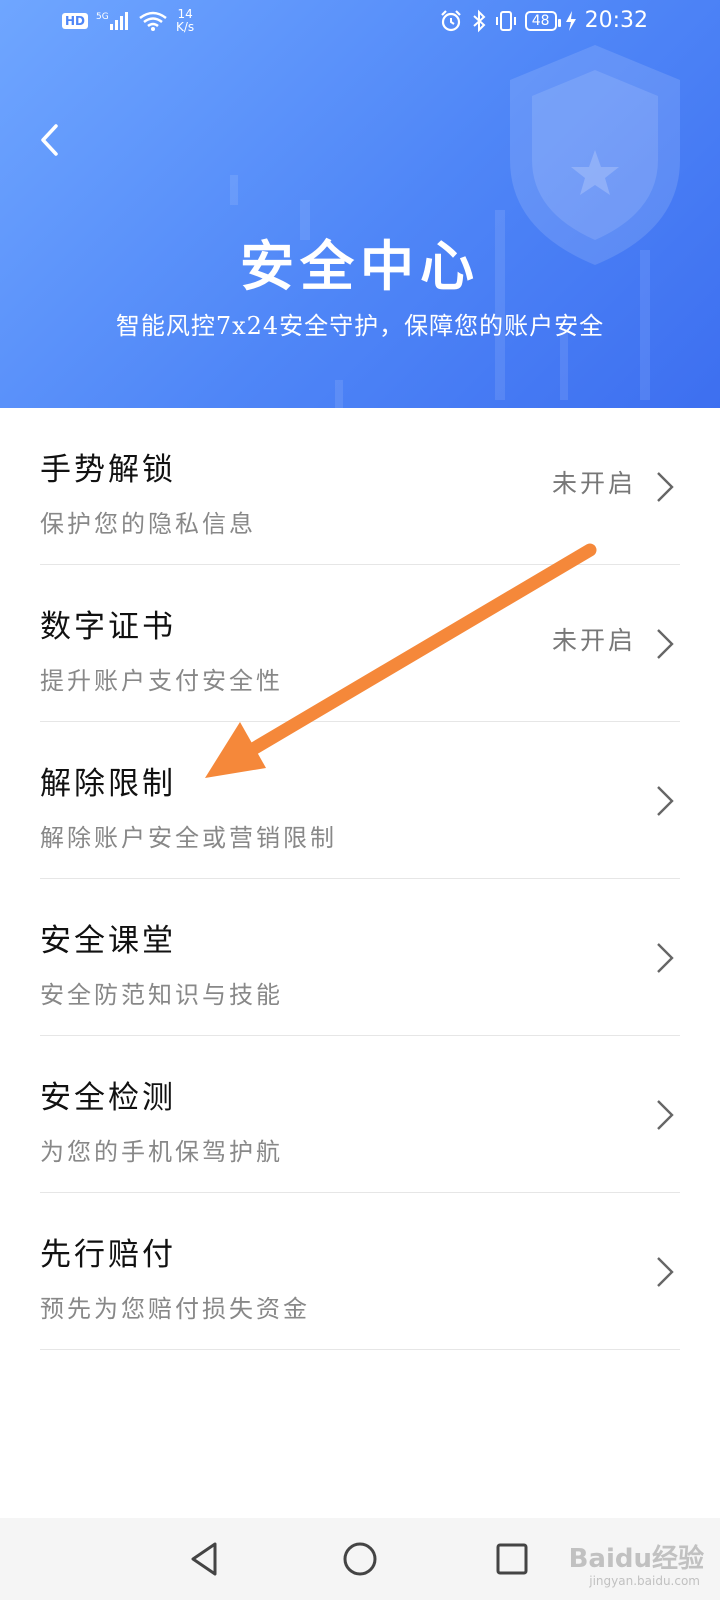 Image resolution: width=720 pixels, height=1600 pixels. I want to click on bluetooth-icon, so click(479, 20).